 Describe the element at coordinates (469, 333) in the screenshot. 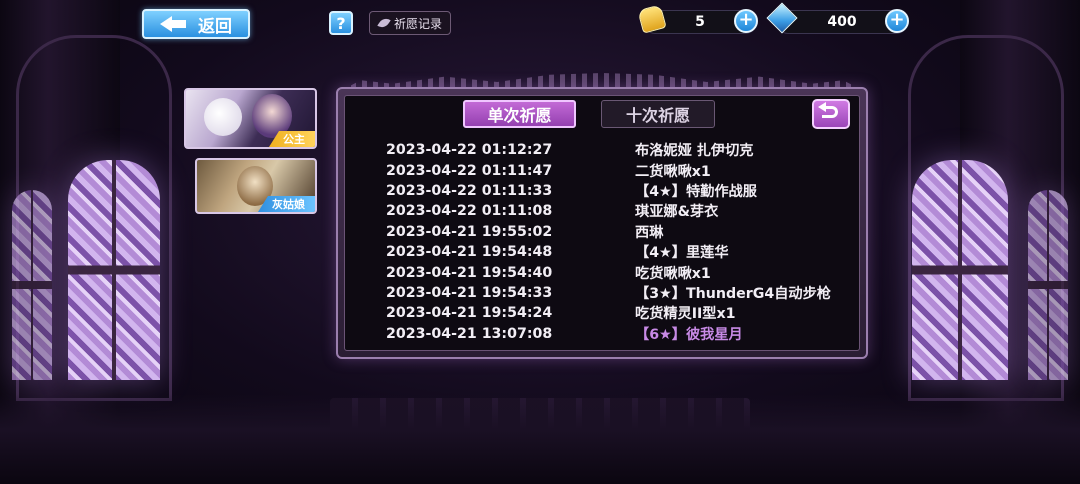

I see `record-time: 2023-04-21 13:07:08` at that location.